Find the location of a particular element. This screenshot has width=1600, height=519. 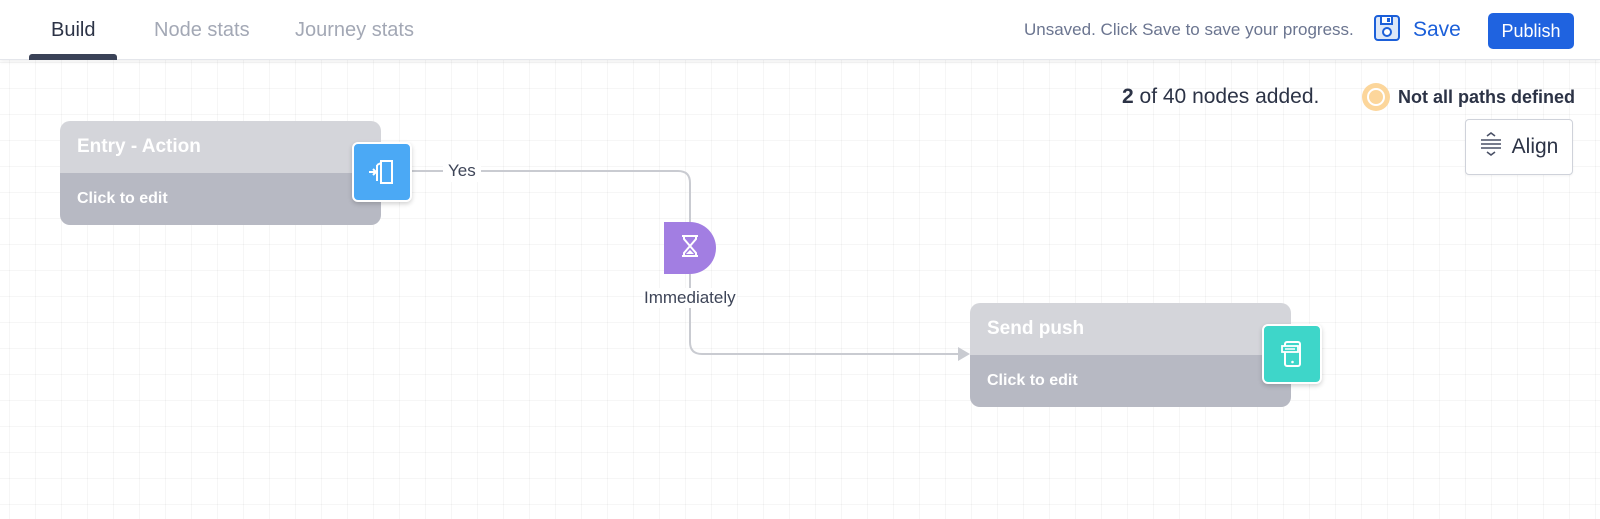

send-push-node: Send push Click to edit is located at coordinates (1146, 355).